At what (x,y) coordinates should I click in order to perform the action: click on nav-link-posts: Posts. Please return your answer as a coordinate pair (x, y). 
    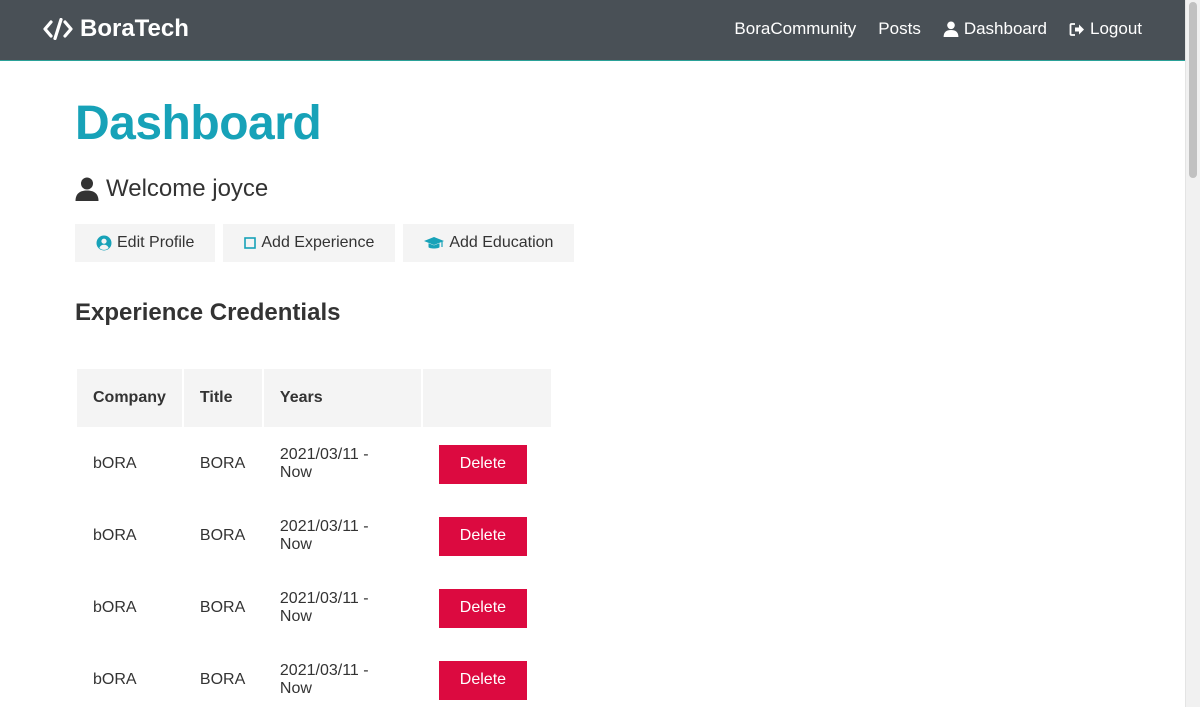
    Looking at the image, I should click on (899, 29).